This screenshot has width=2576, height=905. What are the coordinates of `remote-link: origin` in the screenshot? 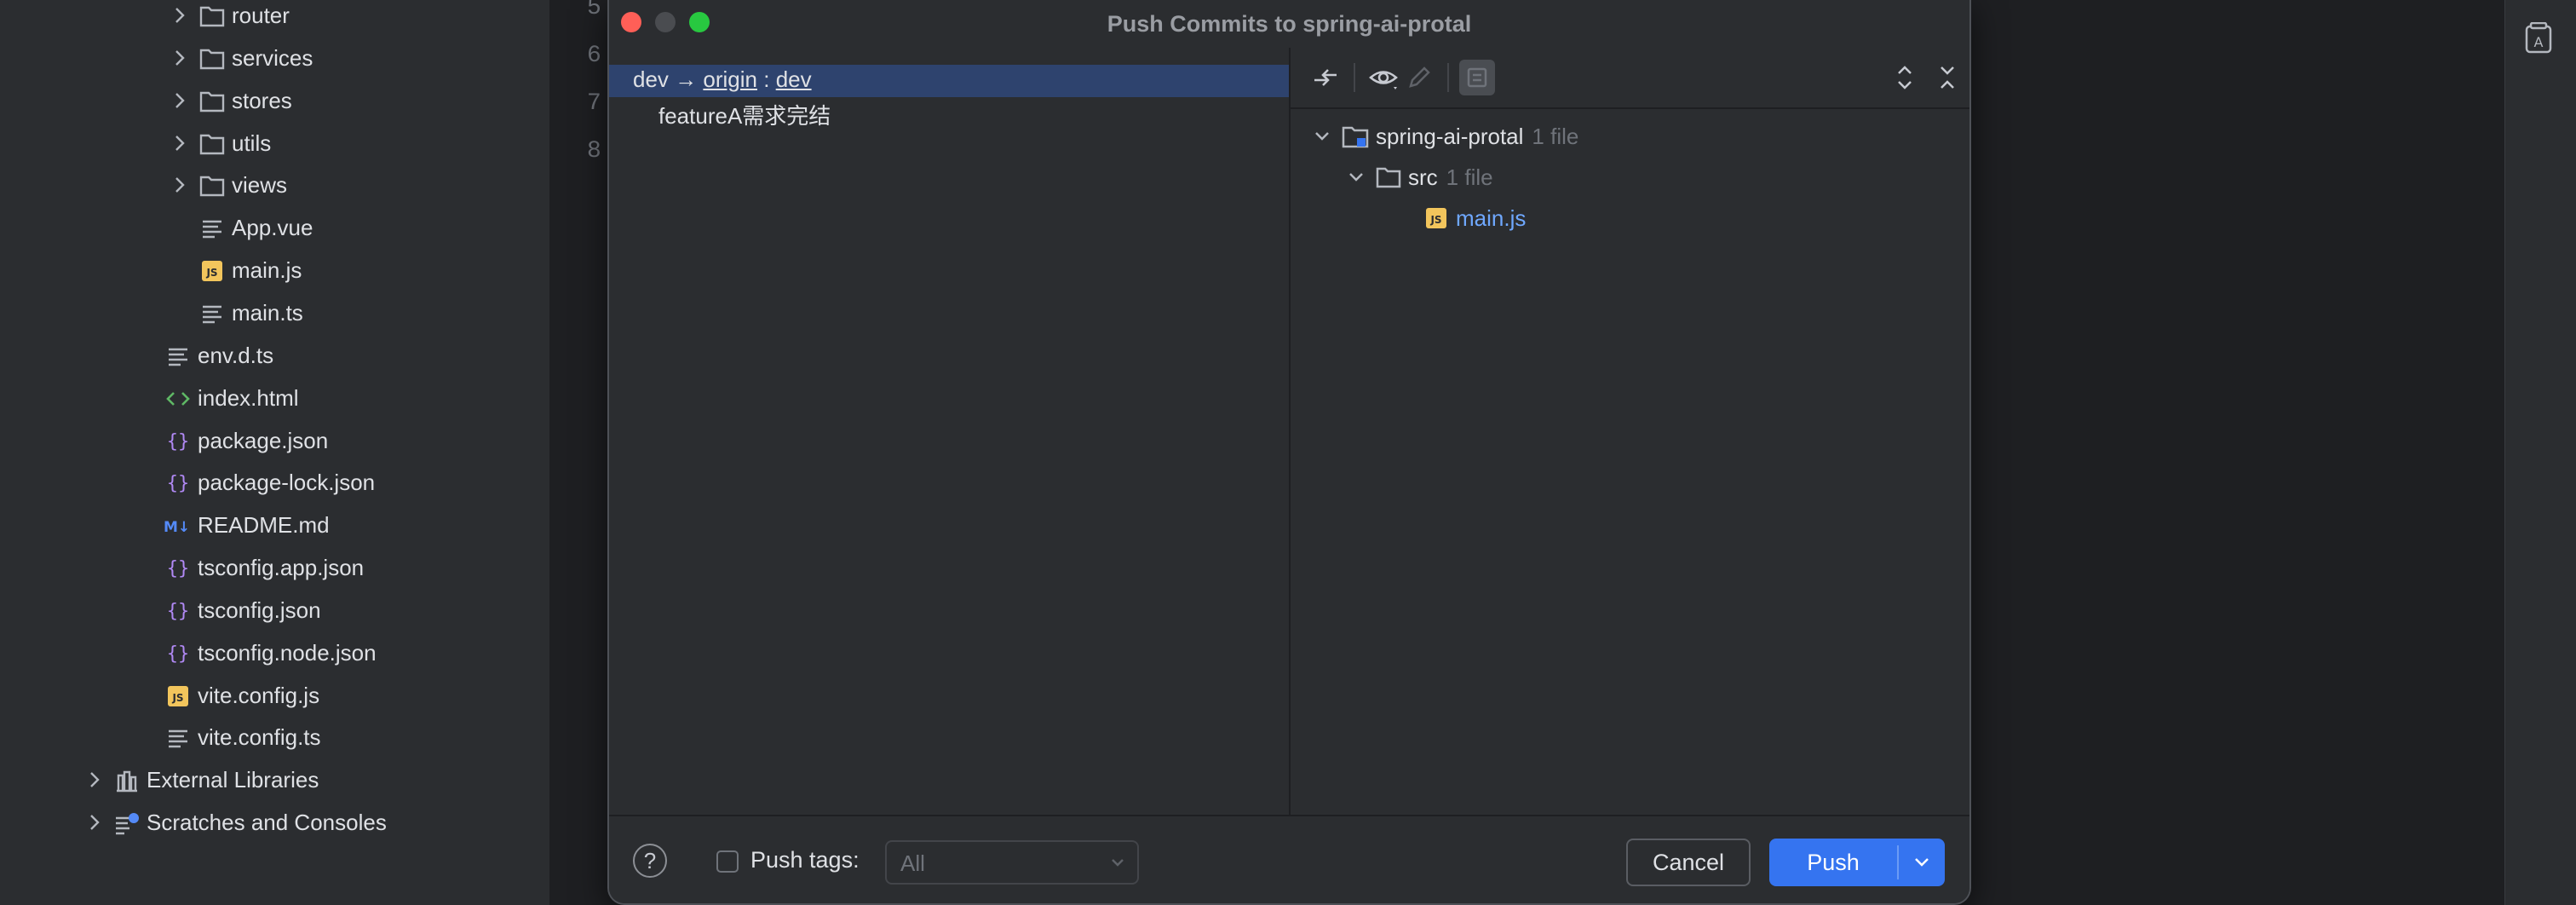 It's located at (730, 79).